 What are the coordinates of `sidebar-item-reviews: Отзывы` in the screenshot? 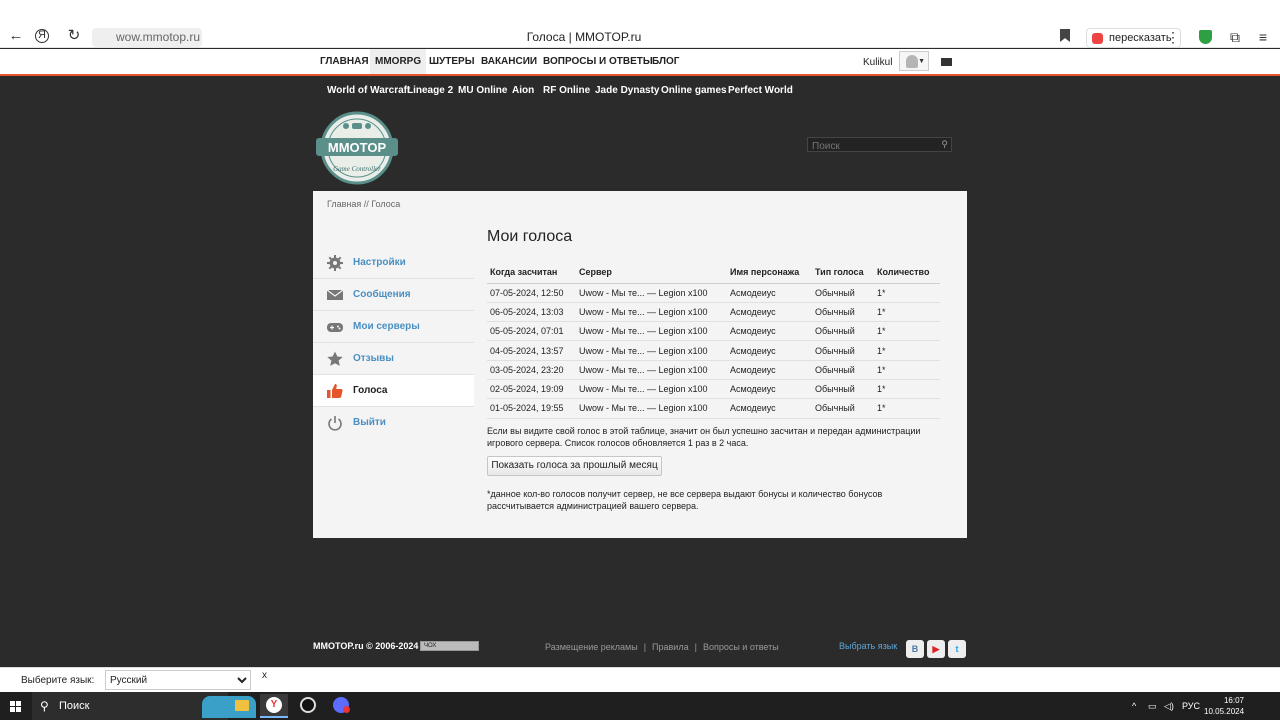 It's located at (393, 359).